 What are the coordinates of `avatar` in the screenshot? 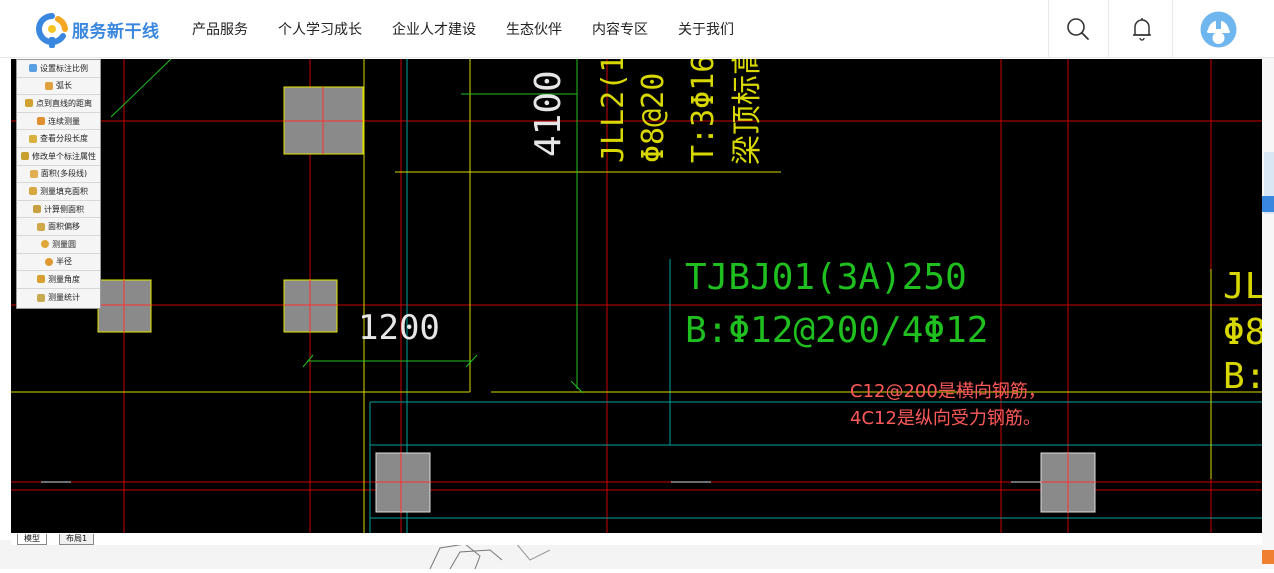 It's located at (1218, 29).